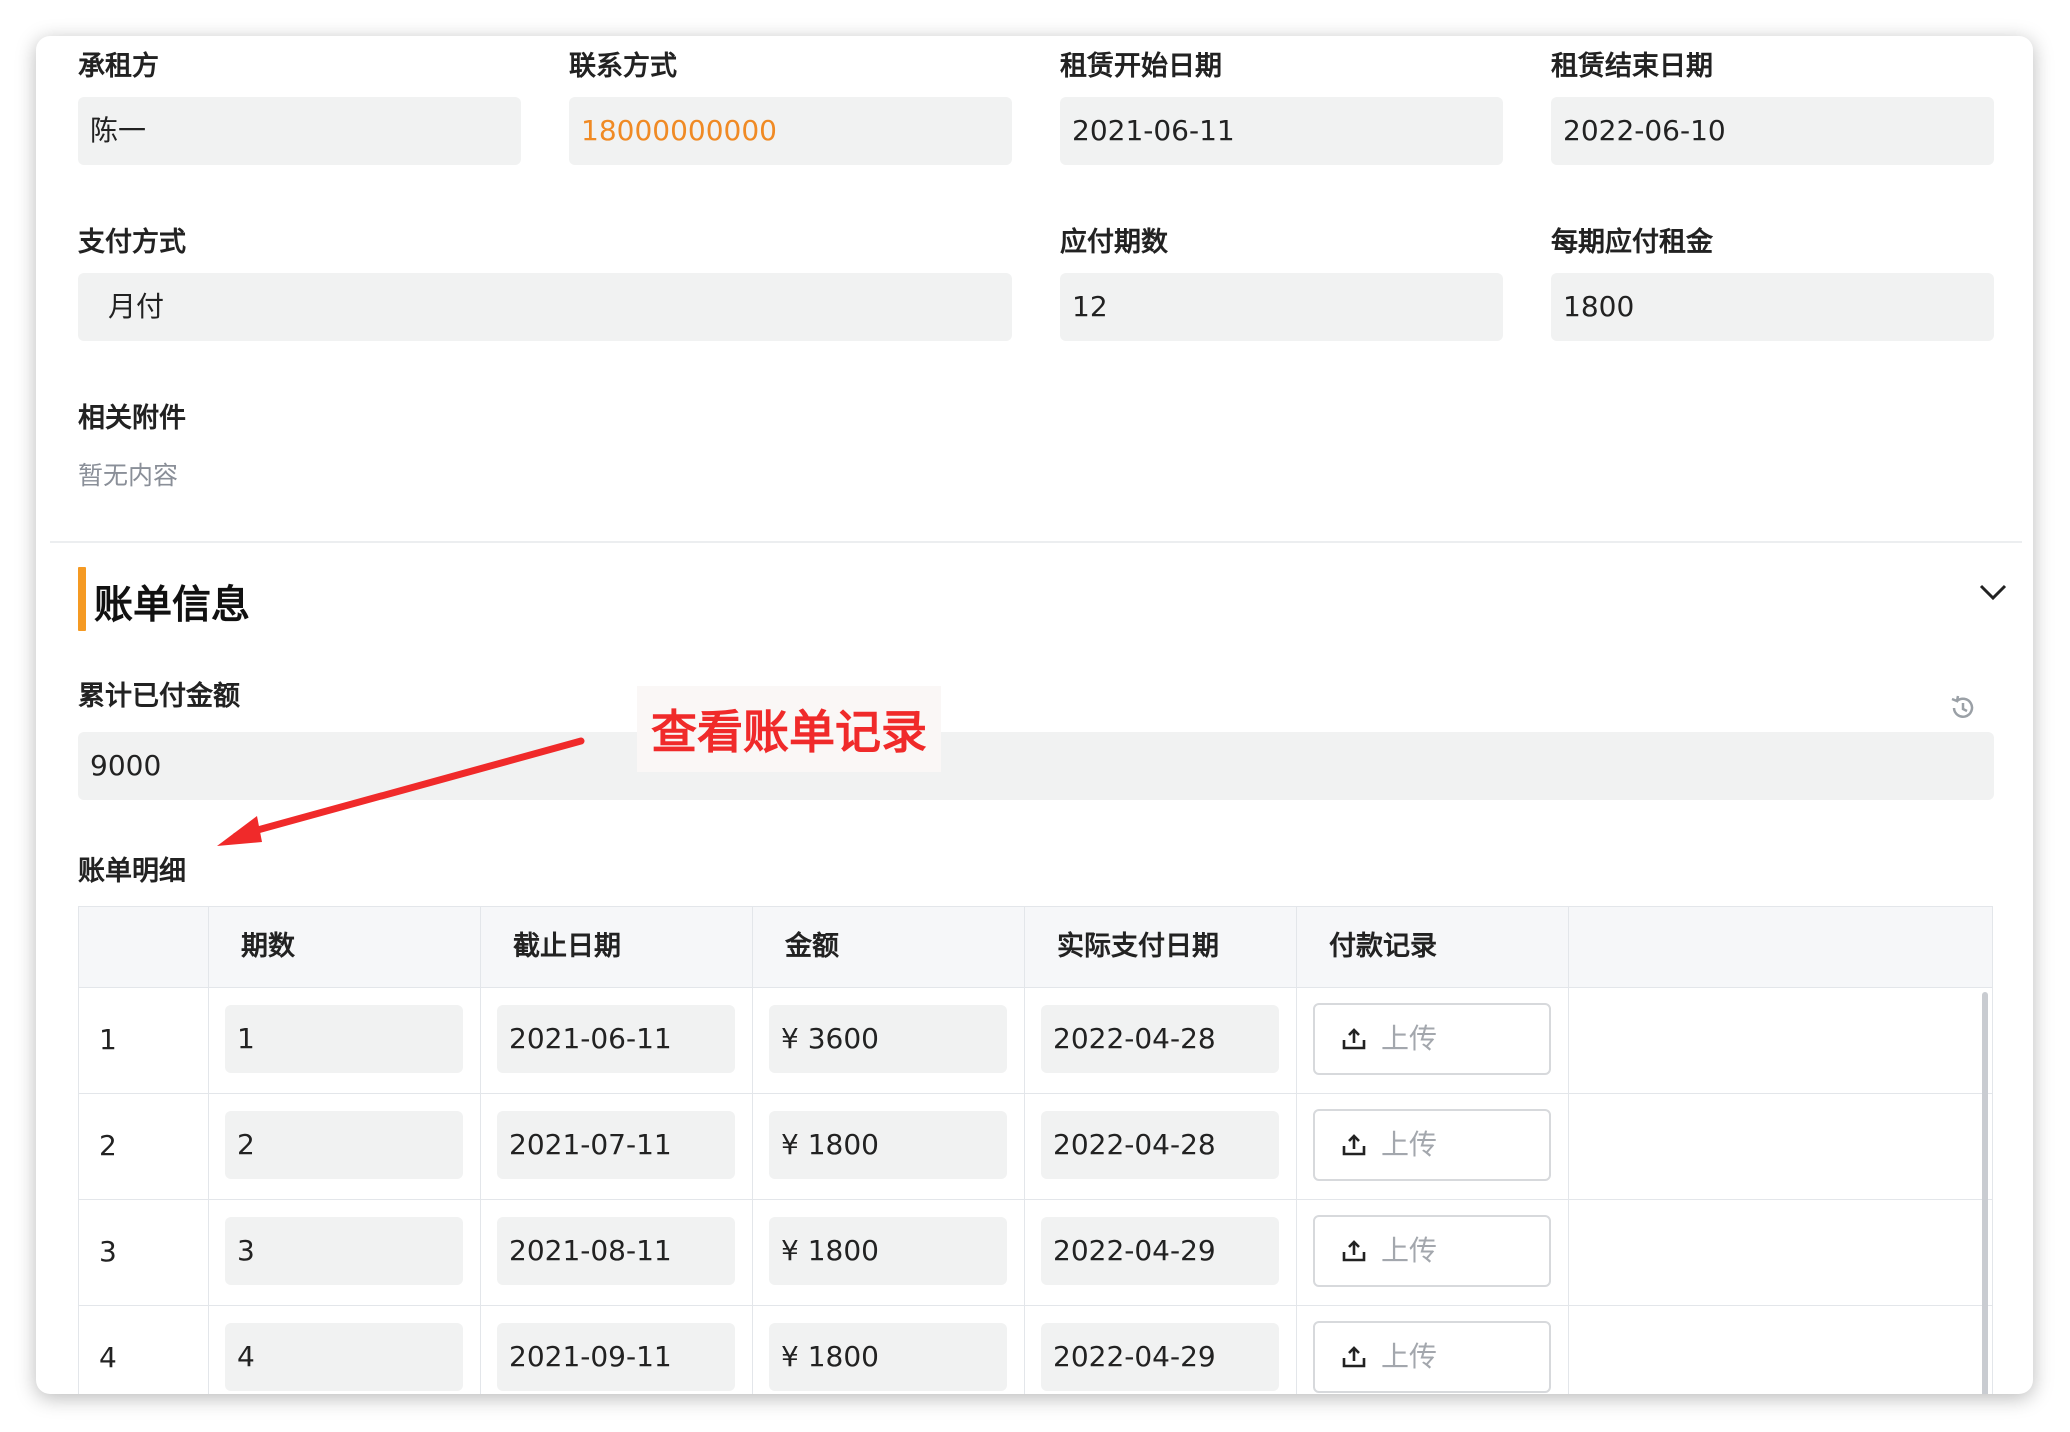  What do you see at coordinates (789, 729) in the screenshot?
I see `annotation-label: 查看账单记录` at bounding box center [789, 729].